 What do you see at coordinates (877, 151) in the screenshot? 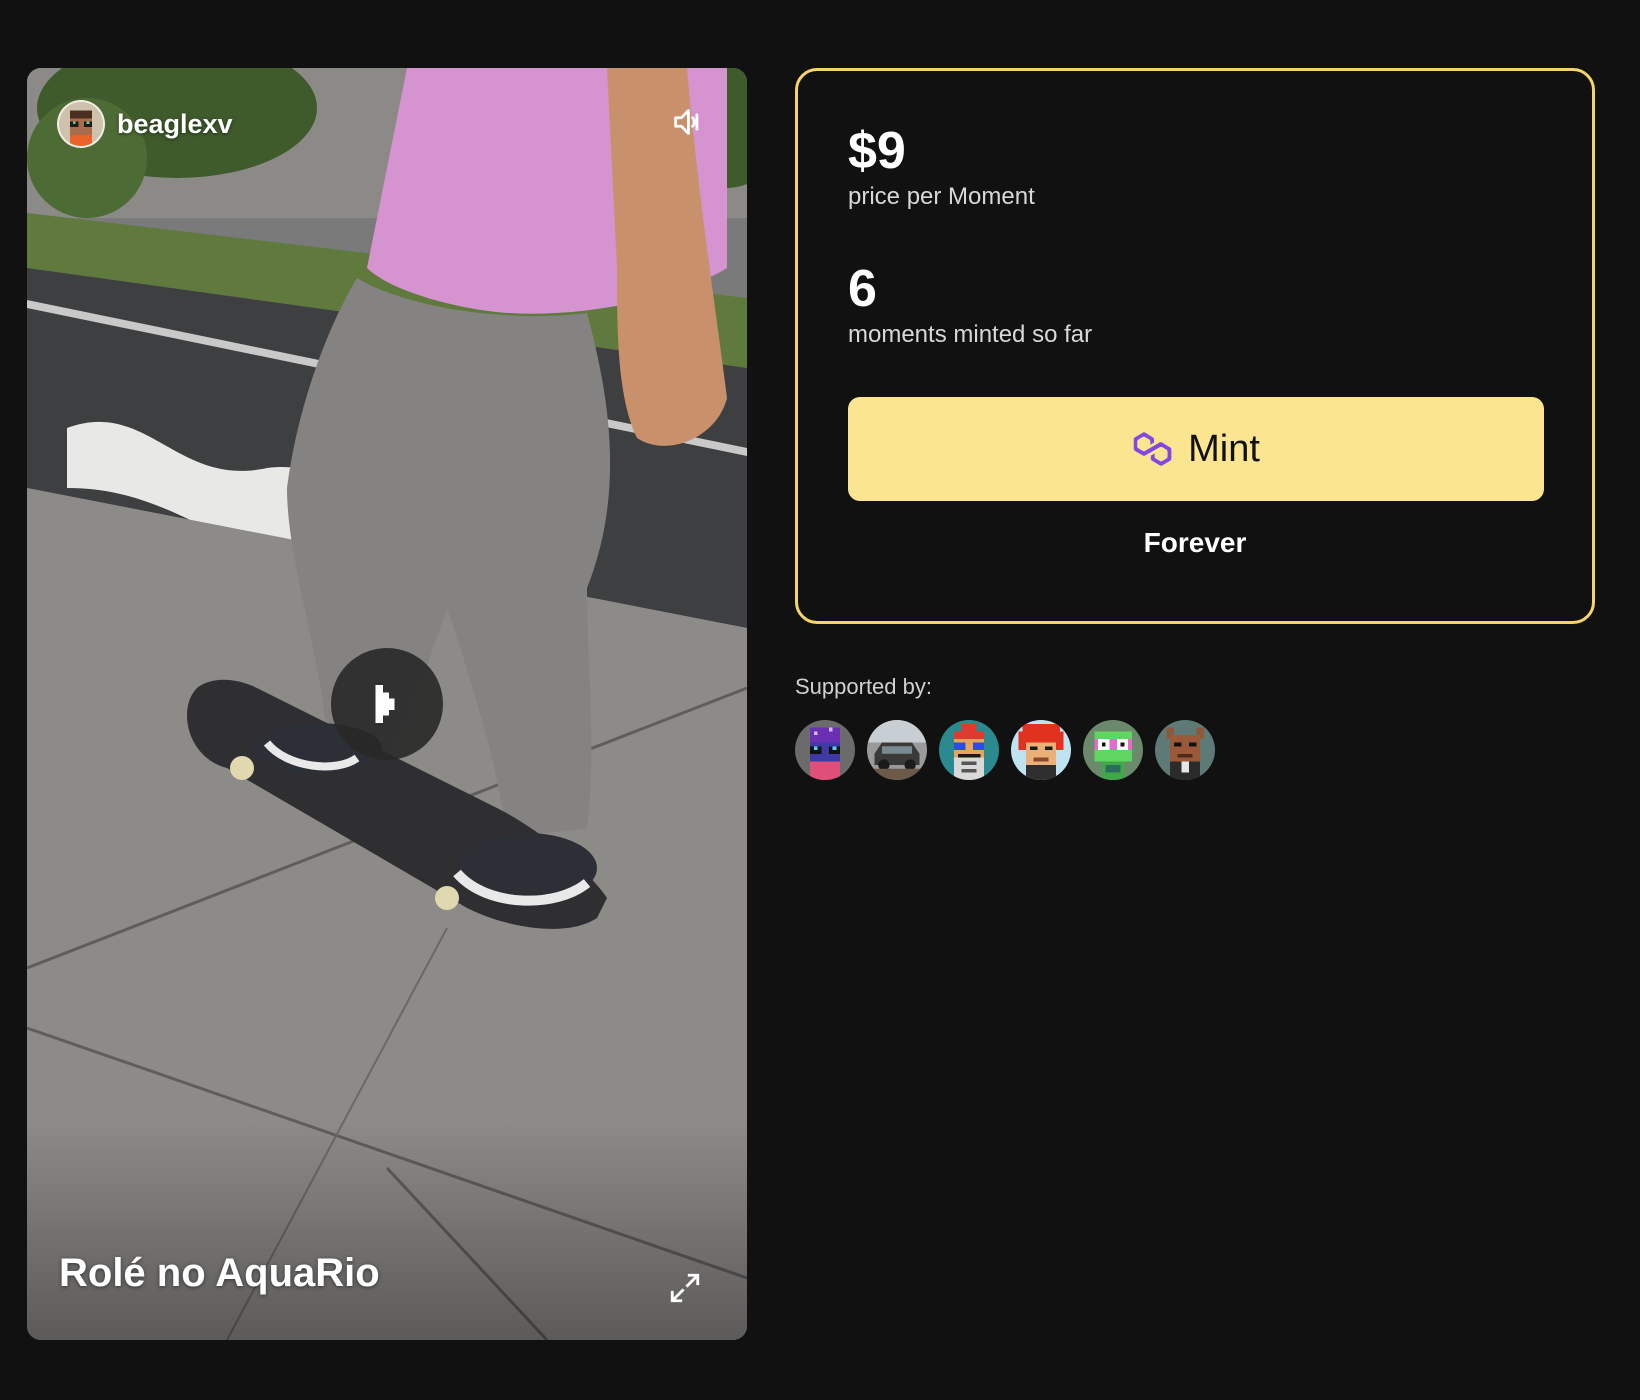
I see `price-value: $9` at bounding box center [877, 151].